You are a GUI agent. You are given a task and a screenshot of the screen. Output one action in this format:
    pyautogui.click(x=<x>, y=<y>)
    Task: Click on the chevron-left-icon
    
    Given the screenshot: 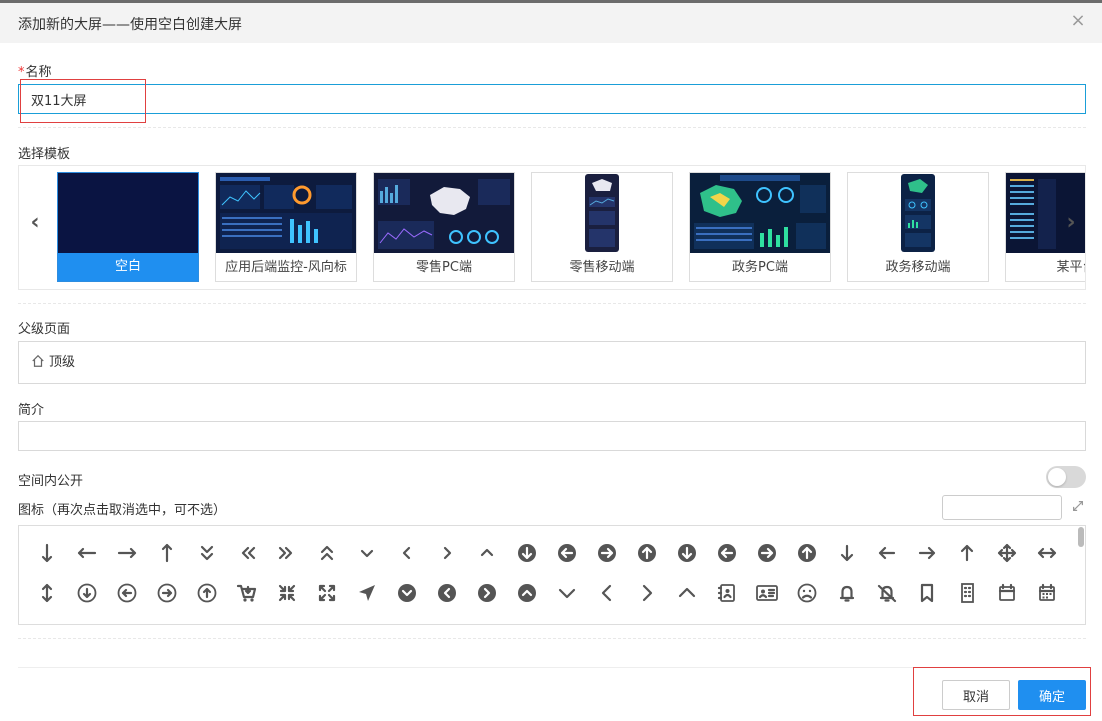 What is the action you would take?
    pyautogui.click(x=607, y=593)
    